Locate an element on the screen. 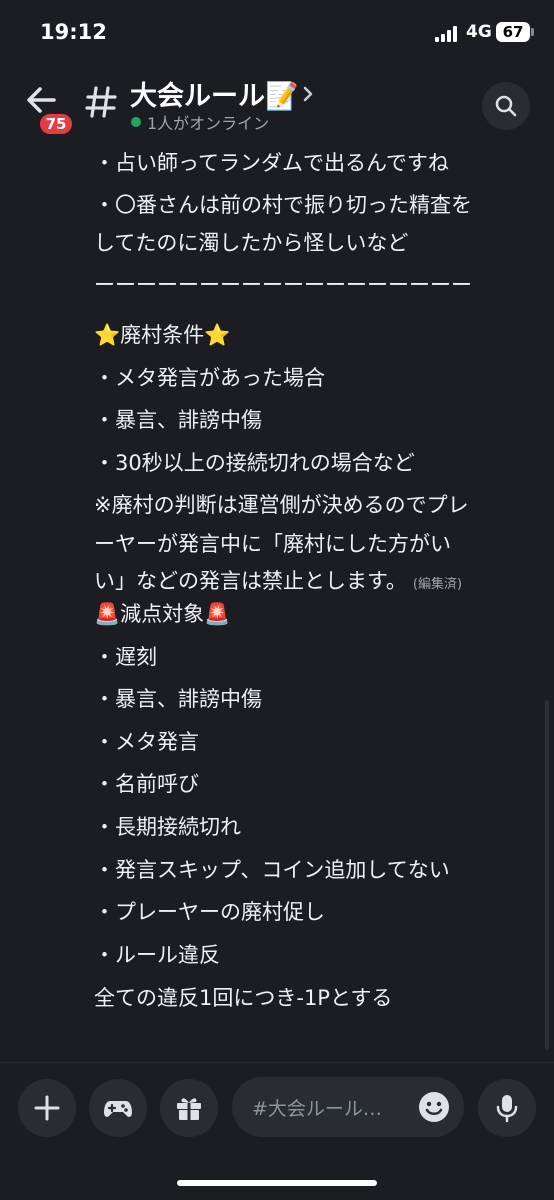 This screenshot has height=1200, width=554. channel-header: 75 大会ルール📝 1人がオンライン is located at coordinates (277, 106).